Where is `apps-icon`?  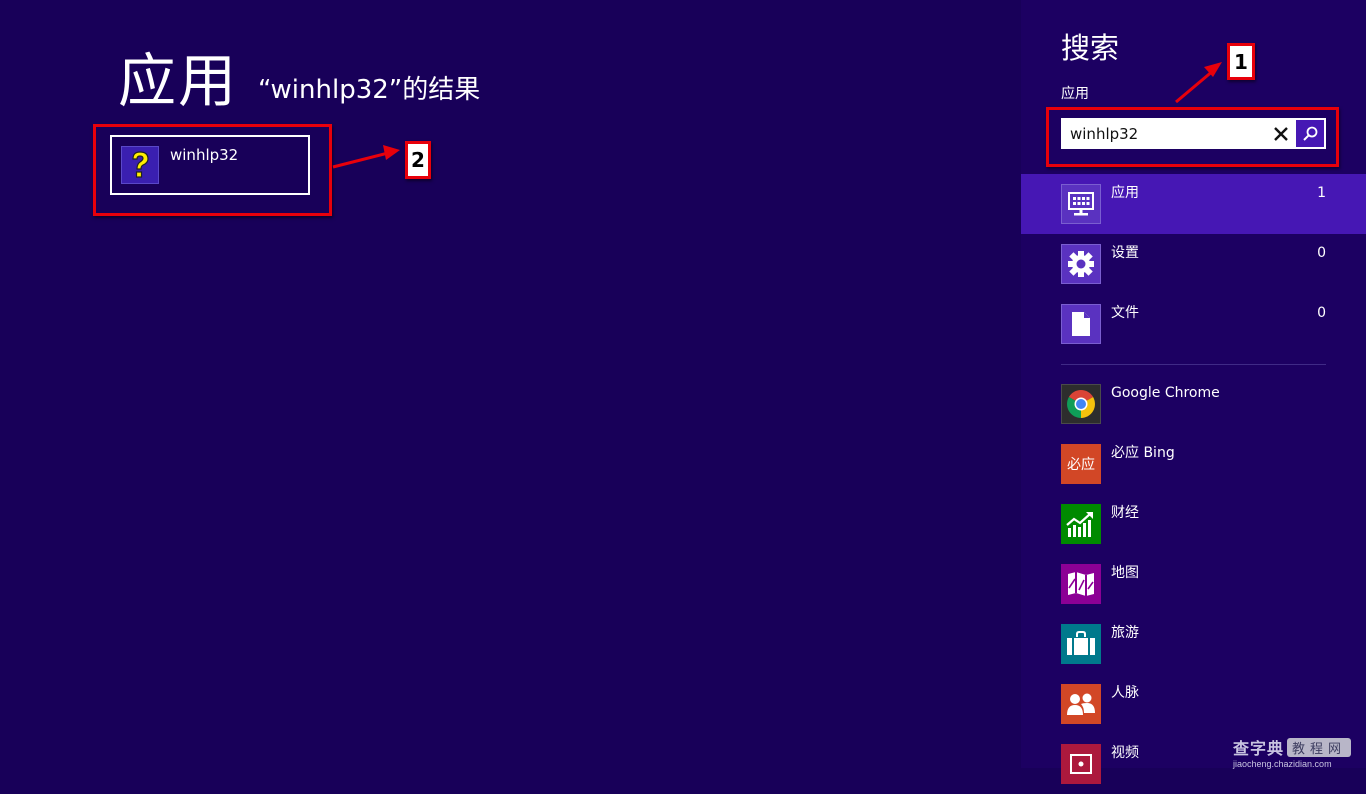 apps-icon is located at coordinates (1081, 204).